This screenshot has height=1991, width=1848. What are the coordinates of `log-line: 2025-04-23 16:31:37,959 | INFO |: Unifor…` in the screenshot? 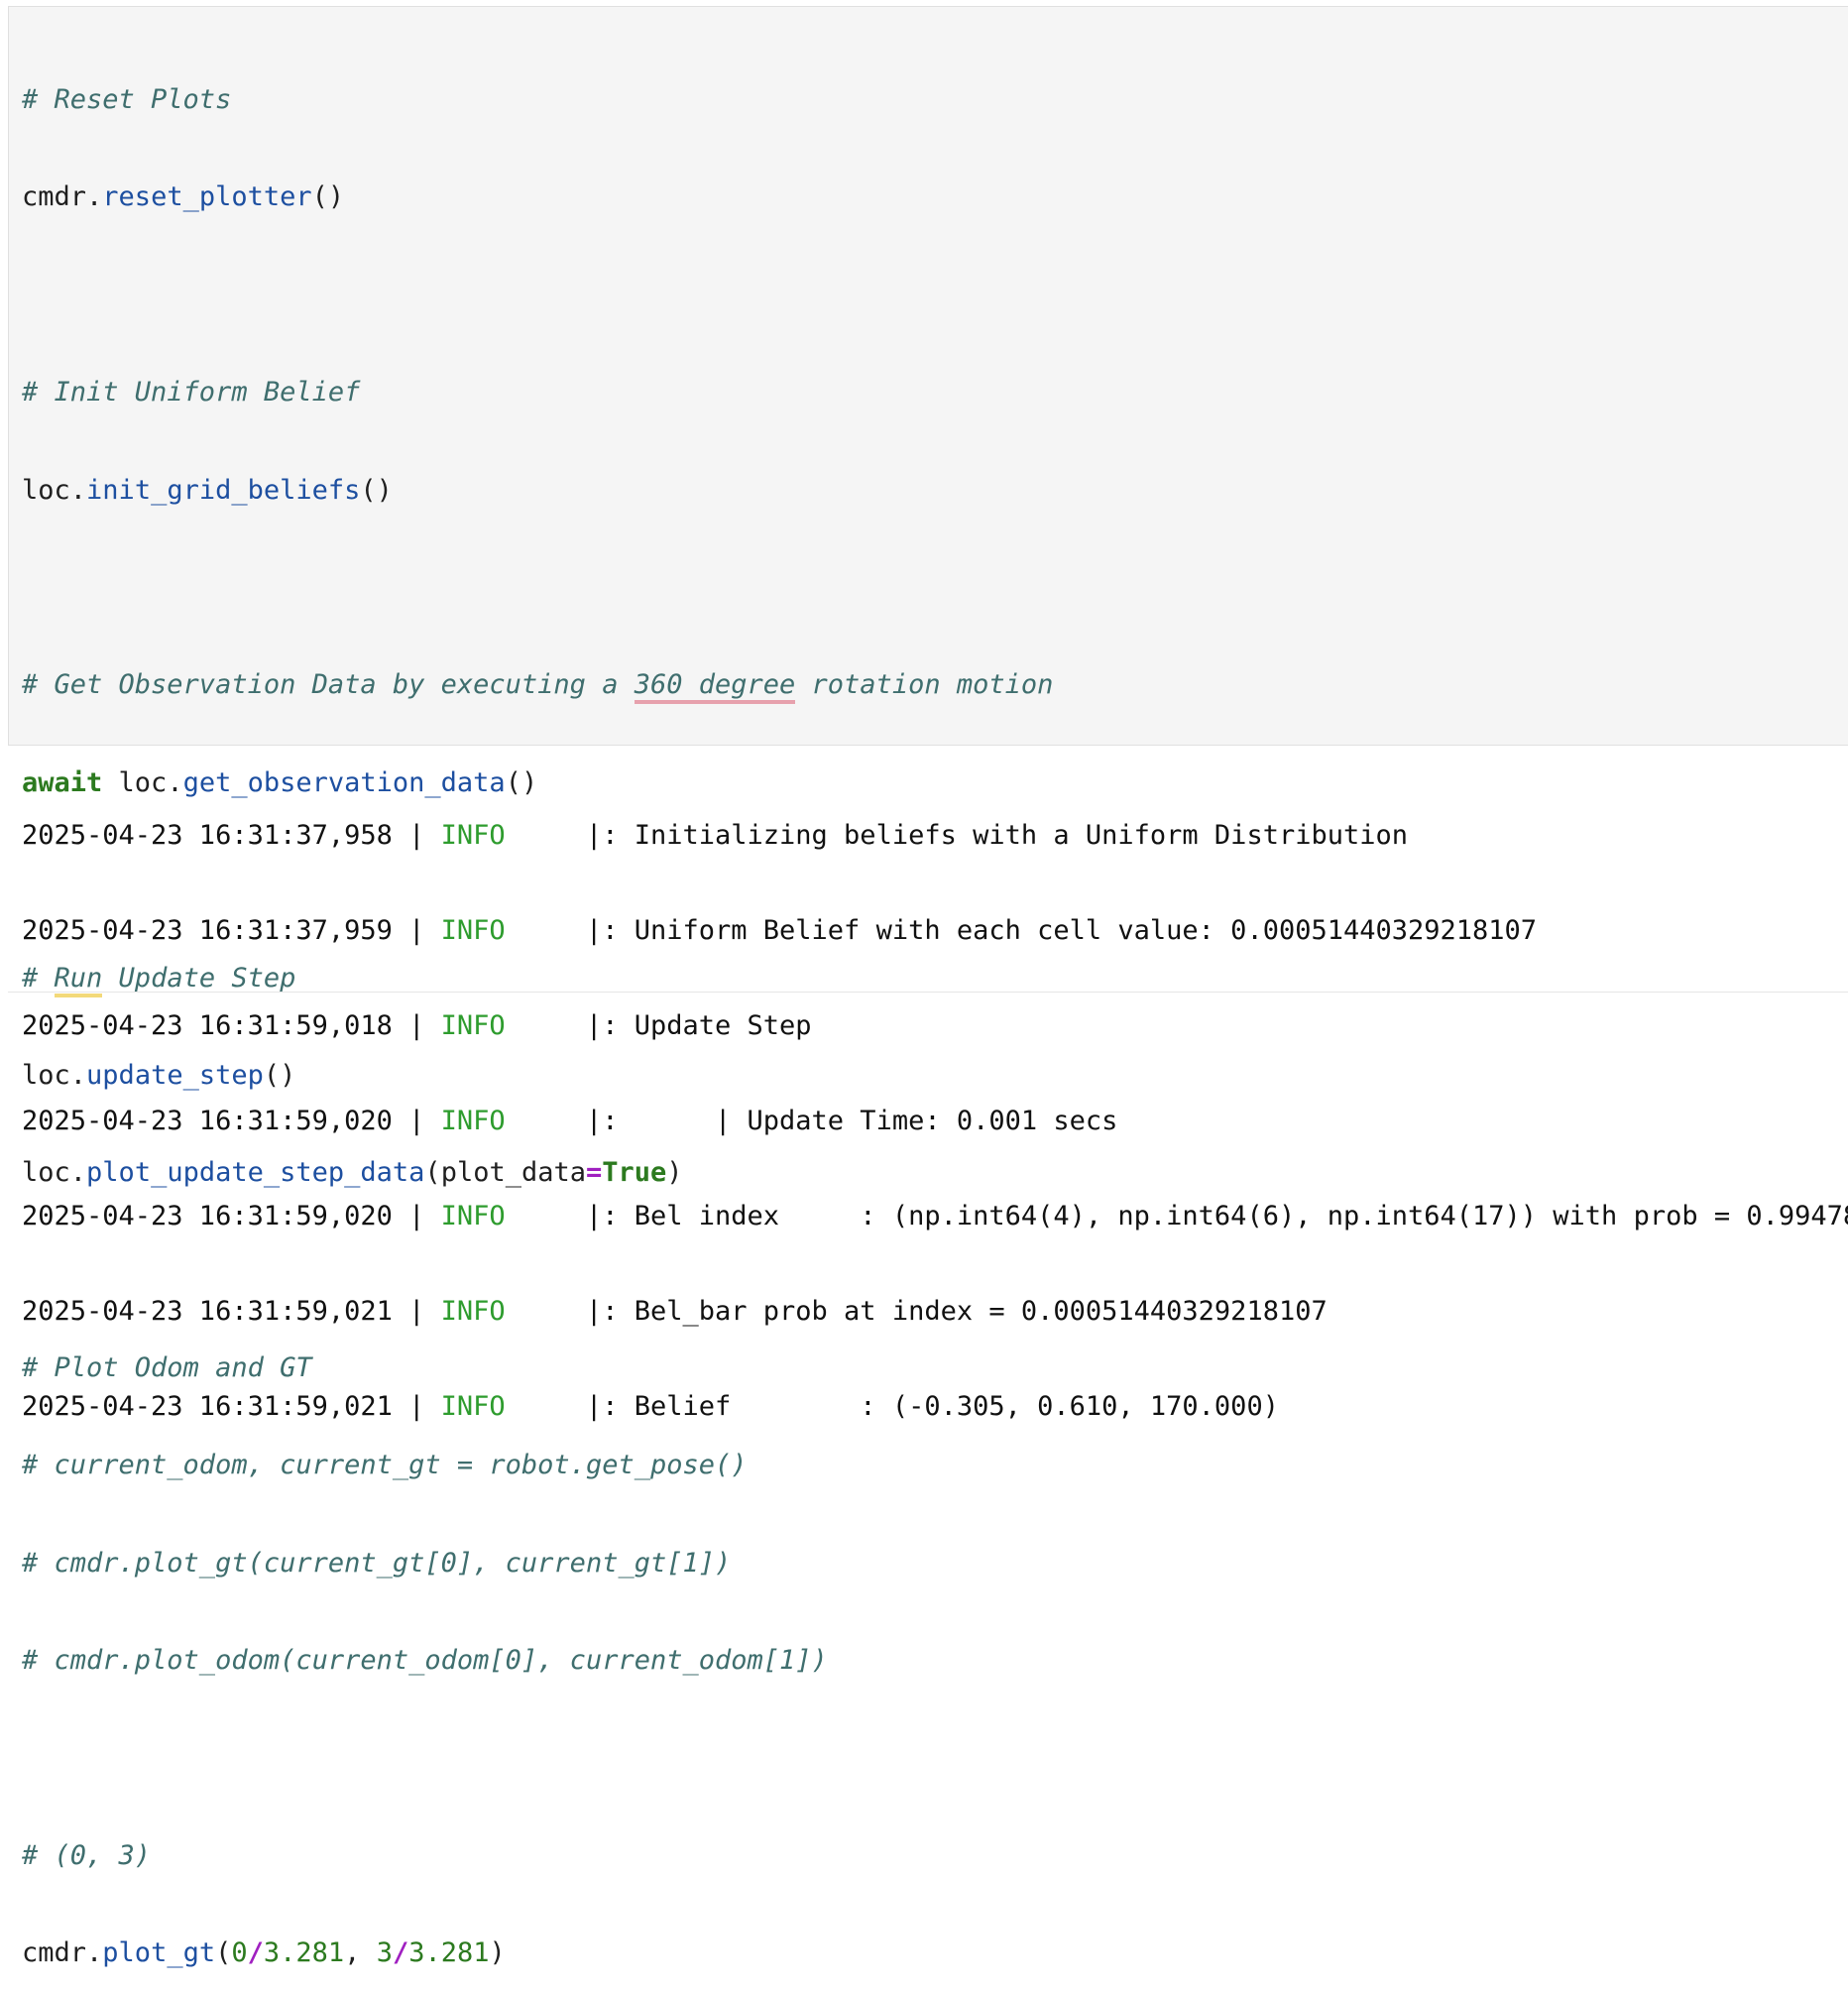 It's located at (780, 931).